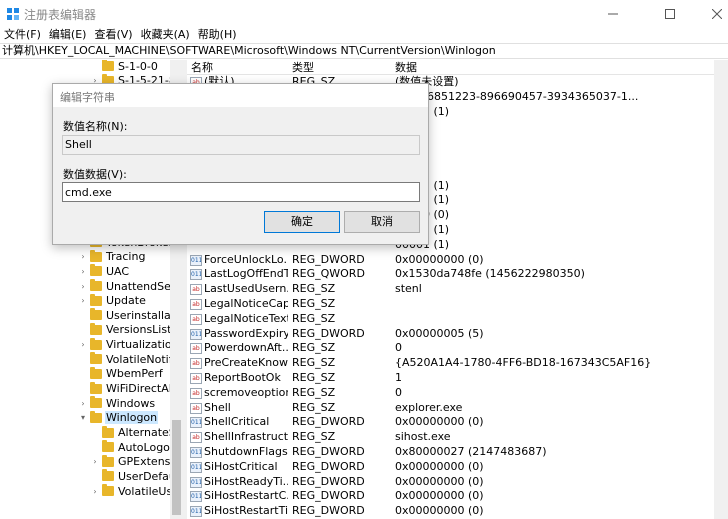 The image size is (728, 519). What do you see at coordinates (439, 481) in the screenshot?
I see `value-data: 0x00000000 (0)` at bounding box center [439, 481].